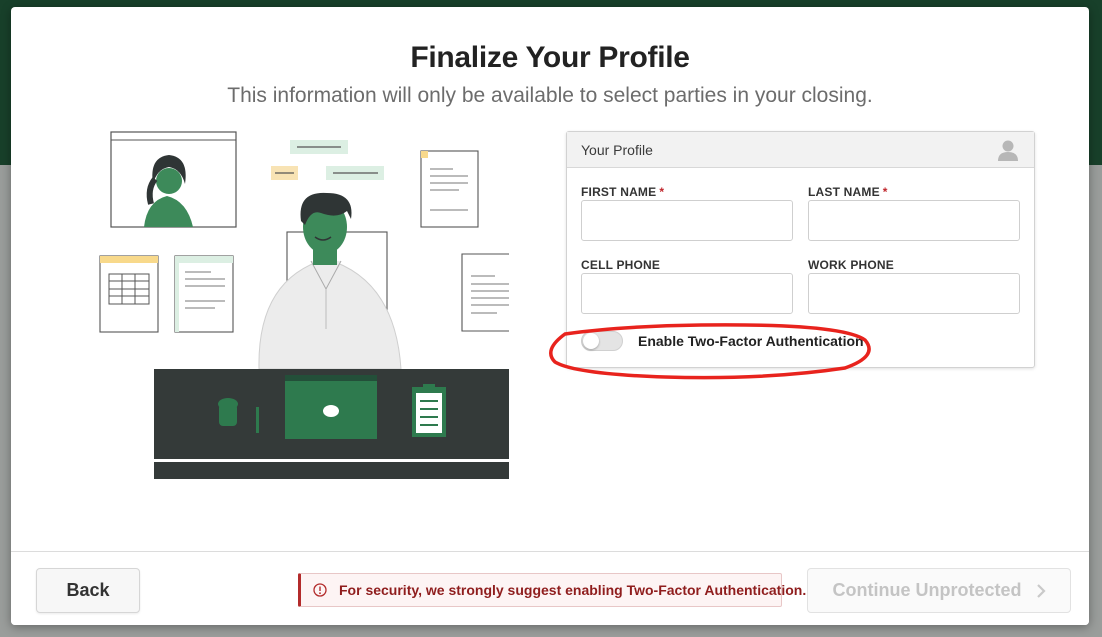 Image resolution: width=1102 pixels, height=637 pixels. What do you see at coordinates (331, 407) in the screenshot?
I see `laptop` at bounding box center [331, 407].